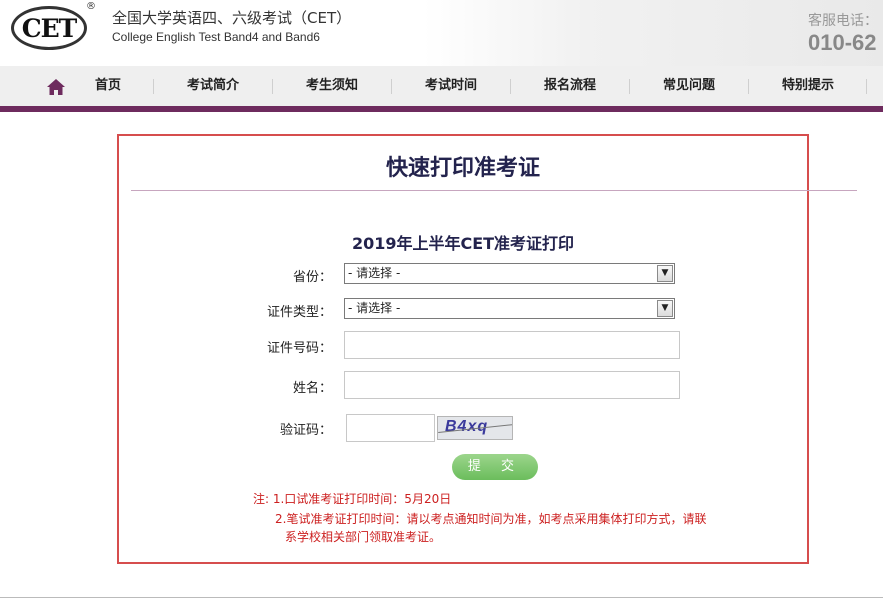  What do you see at coordinates (441, 109) in the screenshot?
I see `nav-accent-bar` at bounding box center [441, 109].